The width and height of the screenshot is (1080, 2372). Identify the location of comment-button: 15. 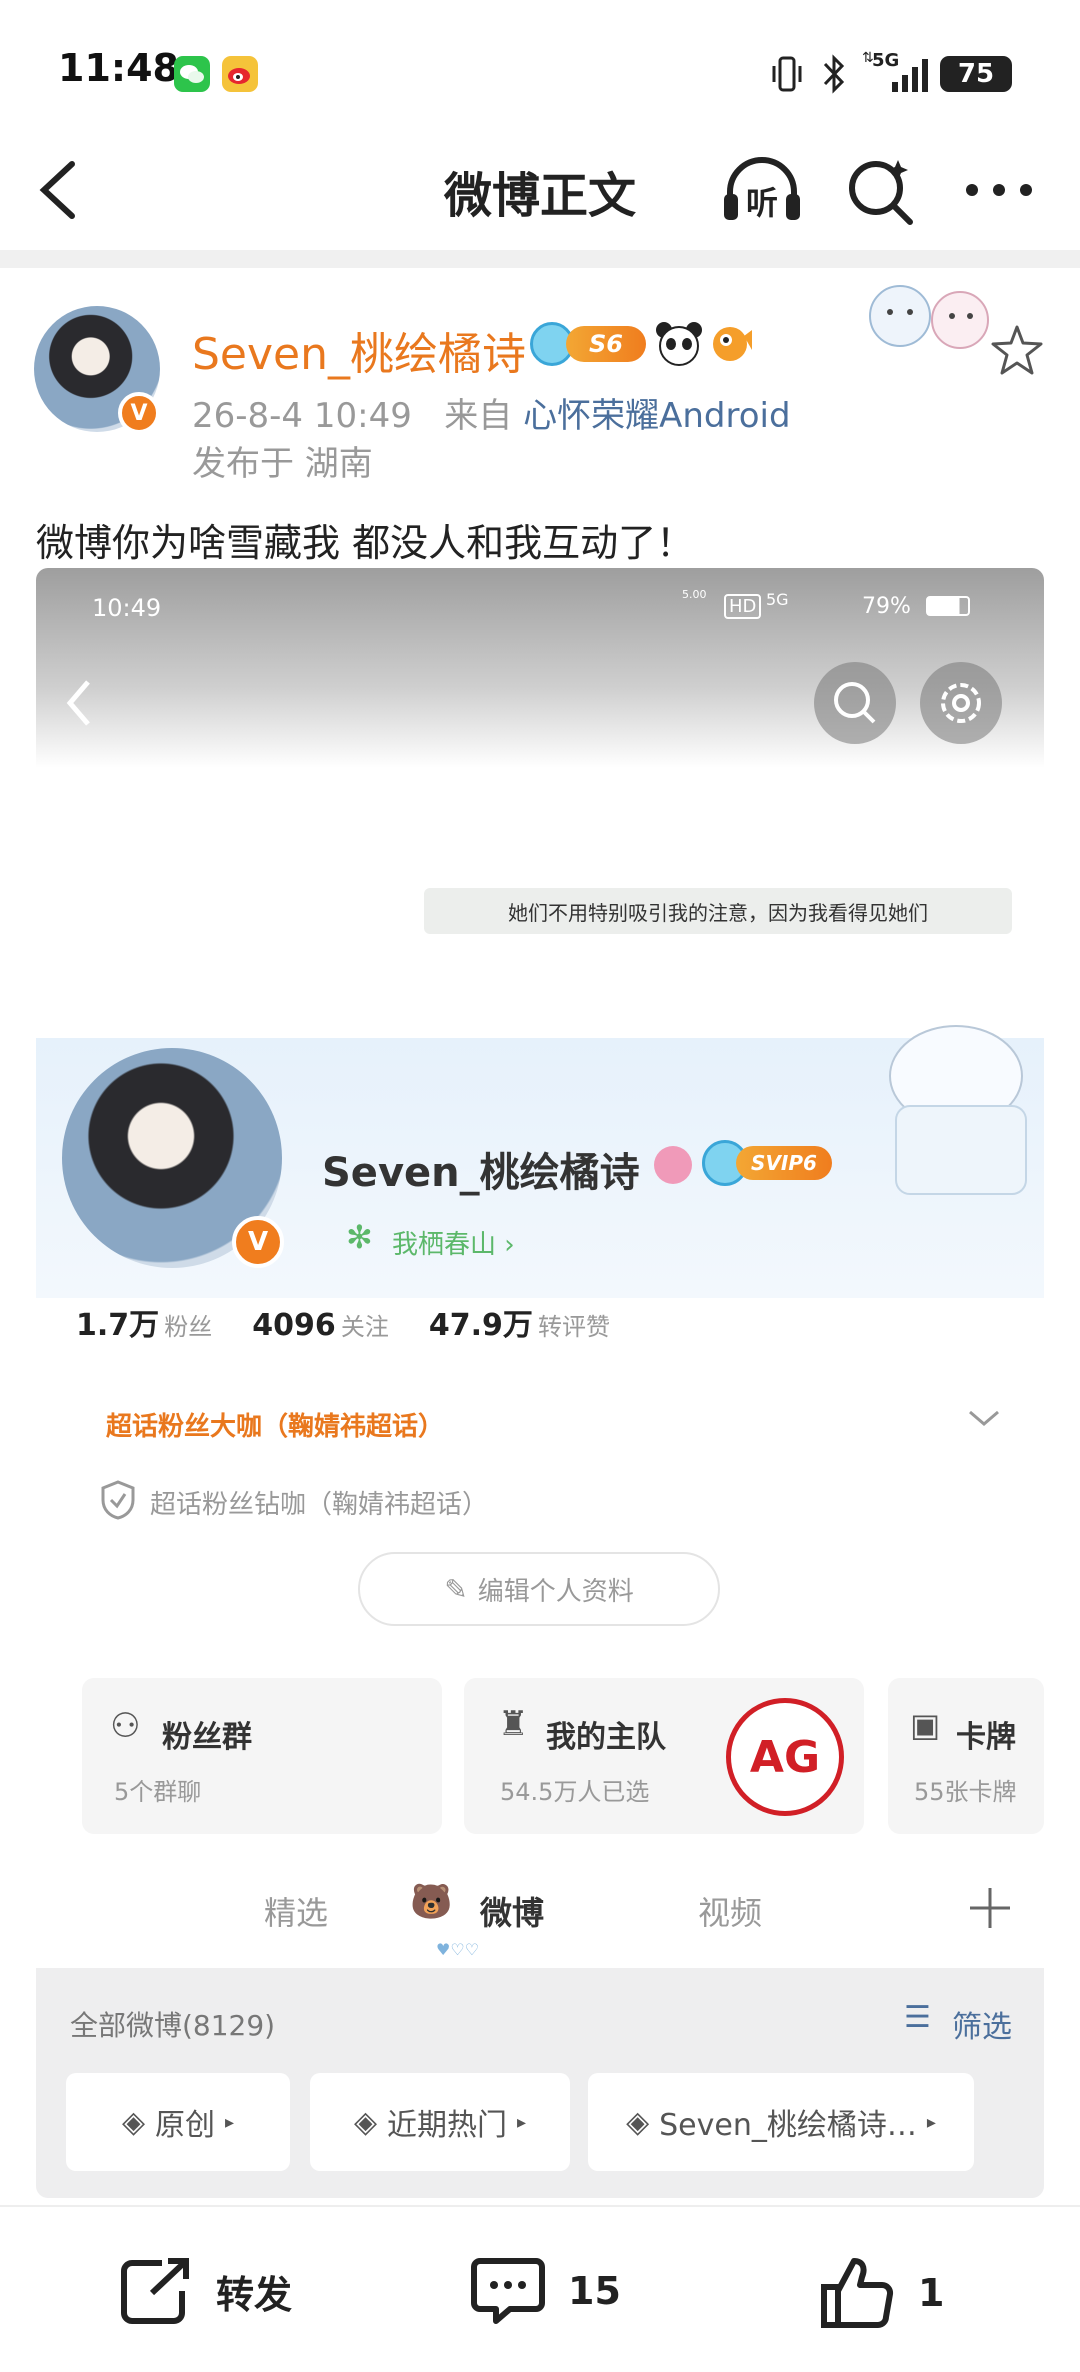
(545, 2291).